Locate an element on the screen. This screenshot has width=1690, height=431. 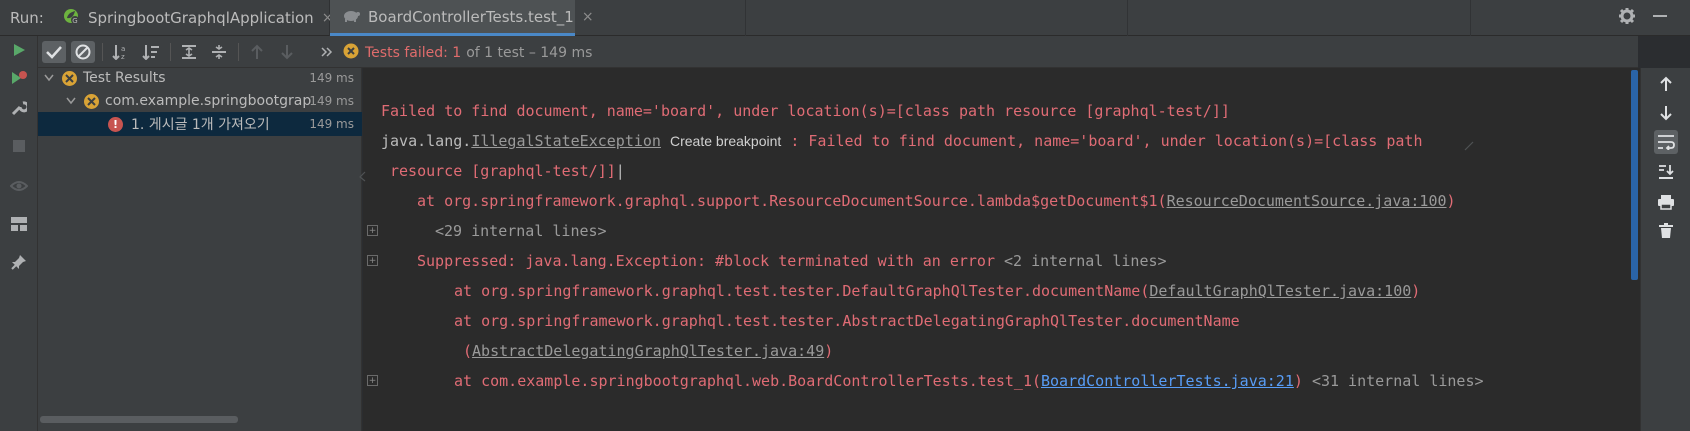
run-side-toolbar is located at coordinates (19, 233).